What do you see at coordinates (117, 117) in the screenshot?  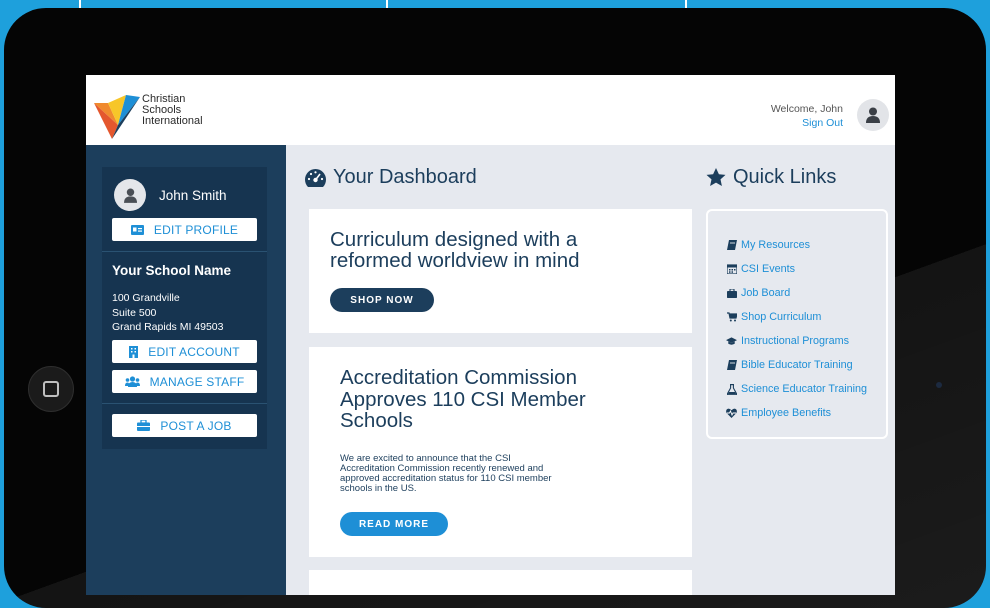 I see `csi-logo-icon` at bounding box center [117, 117].